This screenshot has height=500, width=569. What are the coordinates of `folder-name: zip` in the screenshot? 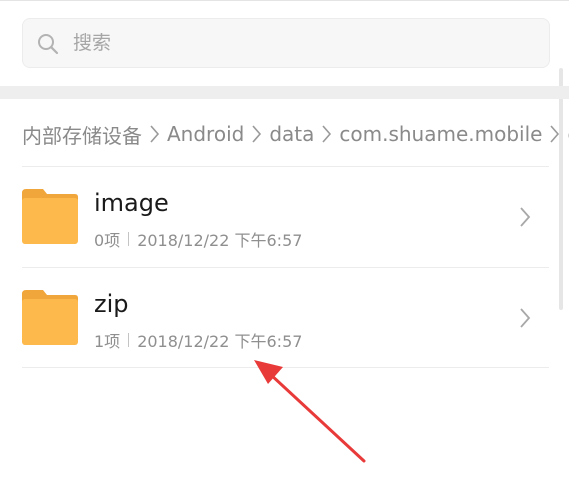 It's located at (111, 304).